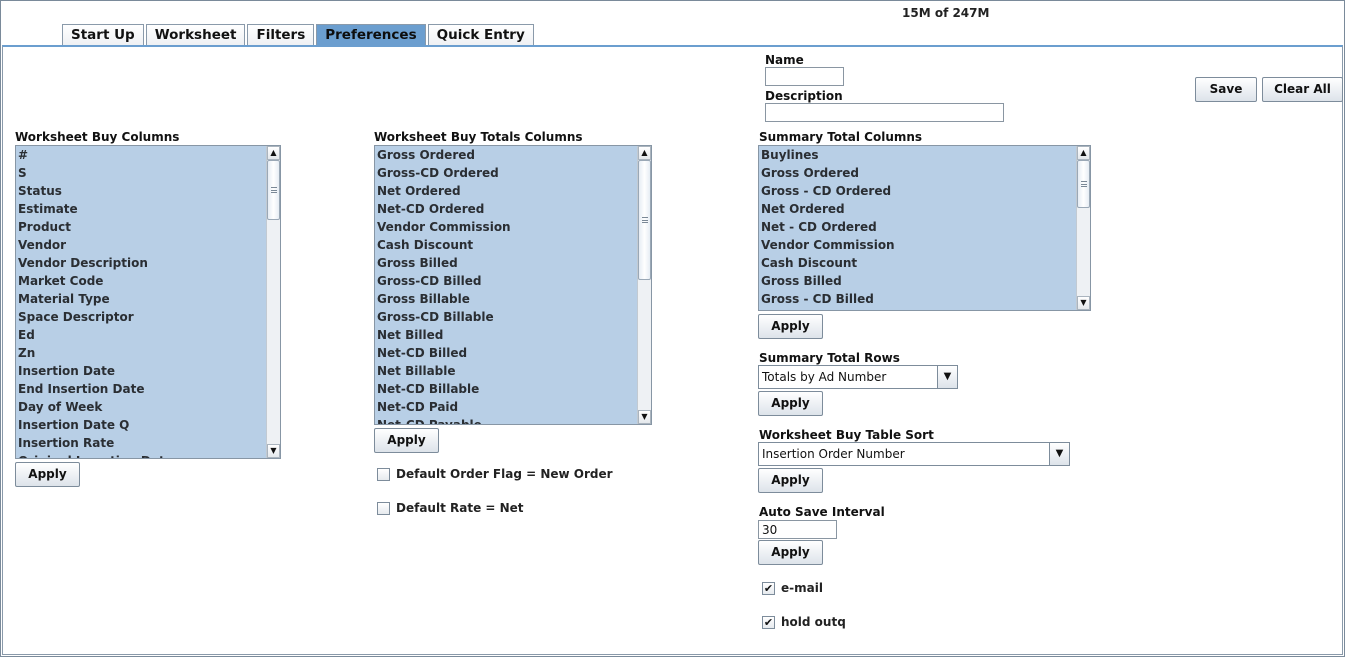 The height and width of the screenshot is (657, 1345). What do you see at coordinates (829, 358) in the screenshot?
I see `summary-total-rows-label: Summary Total Rows` at bounding box center [829, 358].